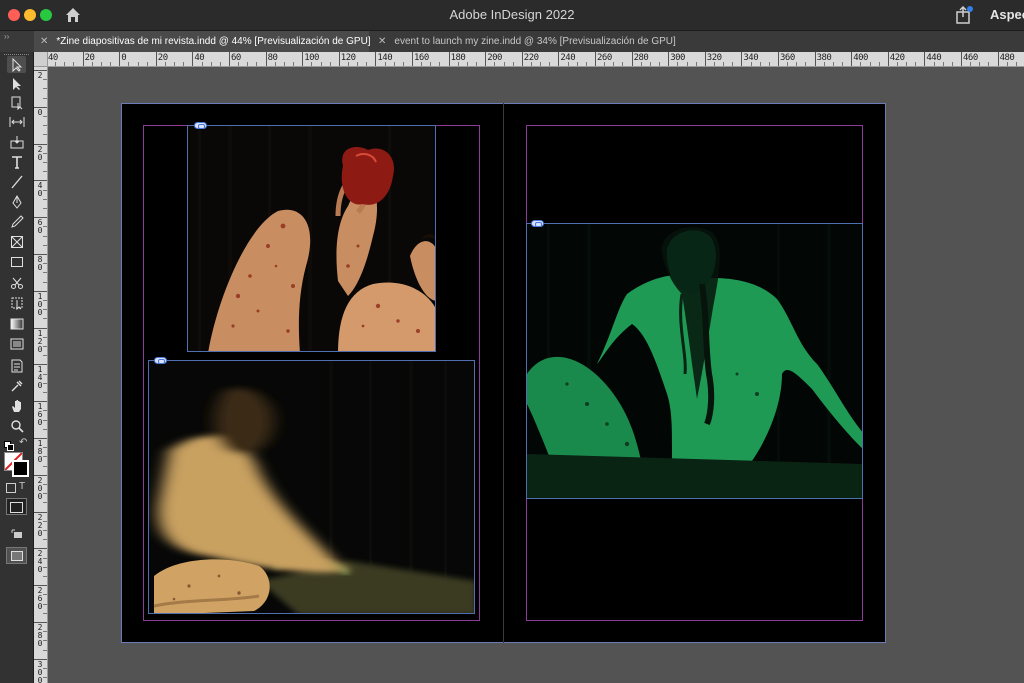 The width and height of the screenshot is (1024, 683). I want to click on ruler-label: 100, so click(40, 304).